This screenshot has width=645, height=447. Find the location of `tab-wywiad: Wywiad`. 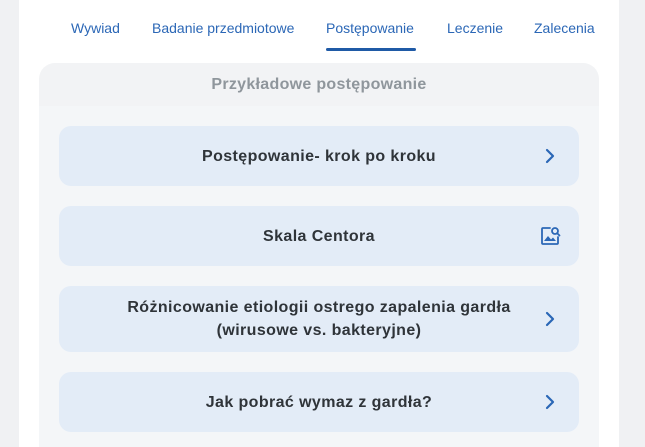

tab-wywiad: Wywiad is located at coordinates (95, 28).